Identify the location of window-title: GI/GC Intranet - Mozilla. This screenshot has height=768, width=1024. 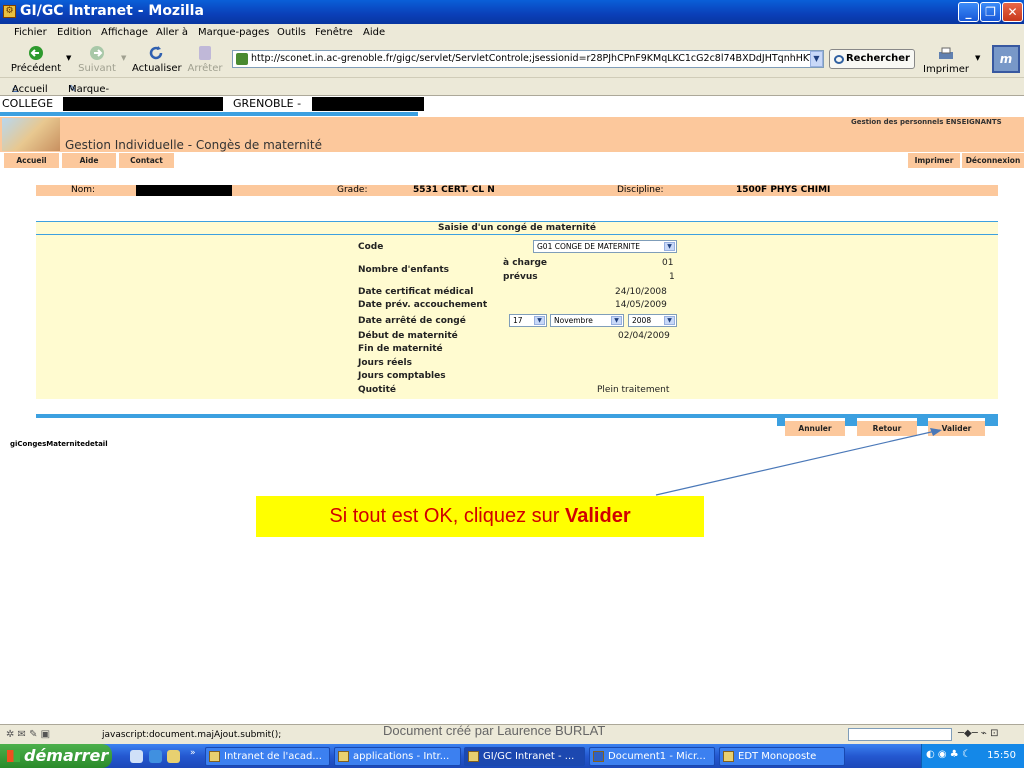
(112, 11).